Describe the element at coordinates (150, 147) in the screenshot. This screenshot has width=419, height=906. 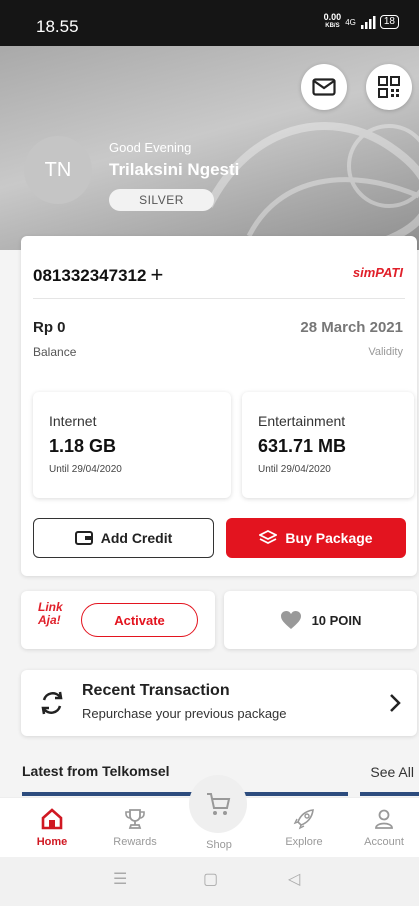
I see `greeting-text: Good Evening` at that location.